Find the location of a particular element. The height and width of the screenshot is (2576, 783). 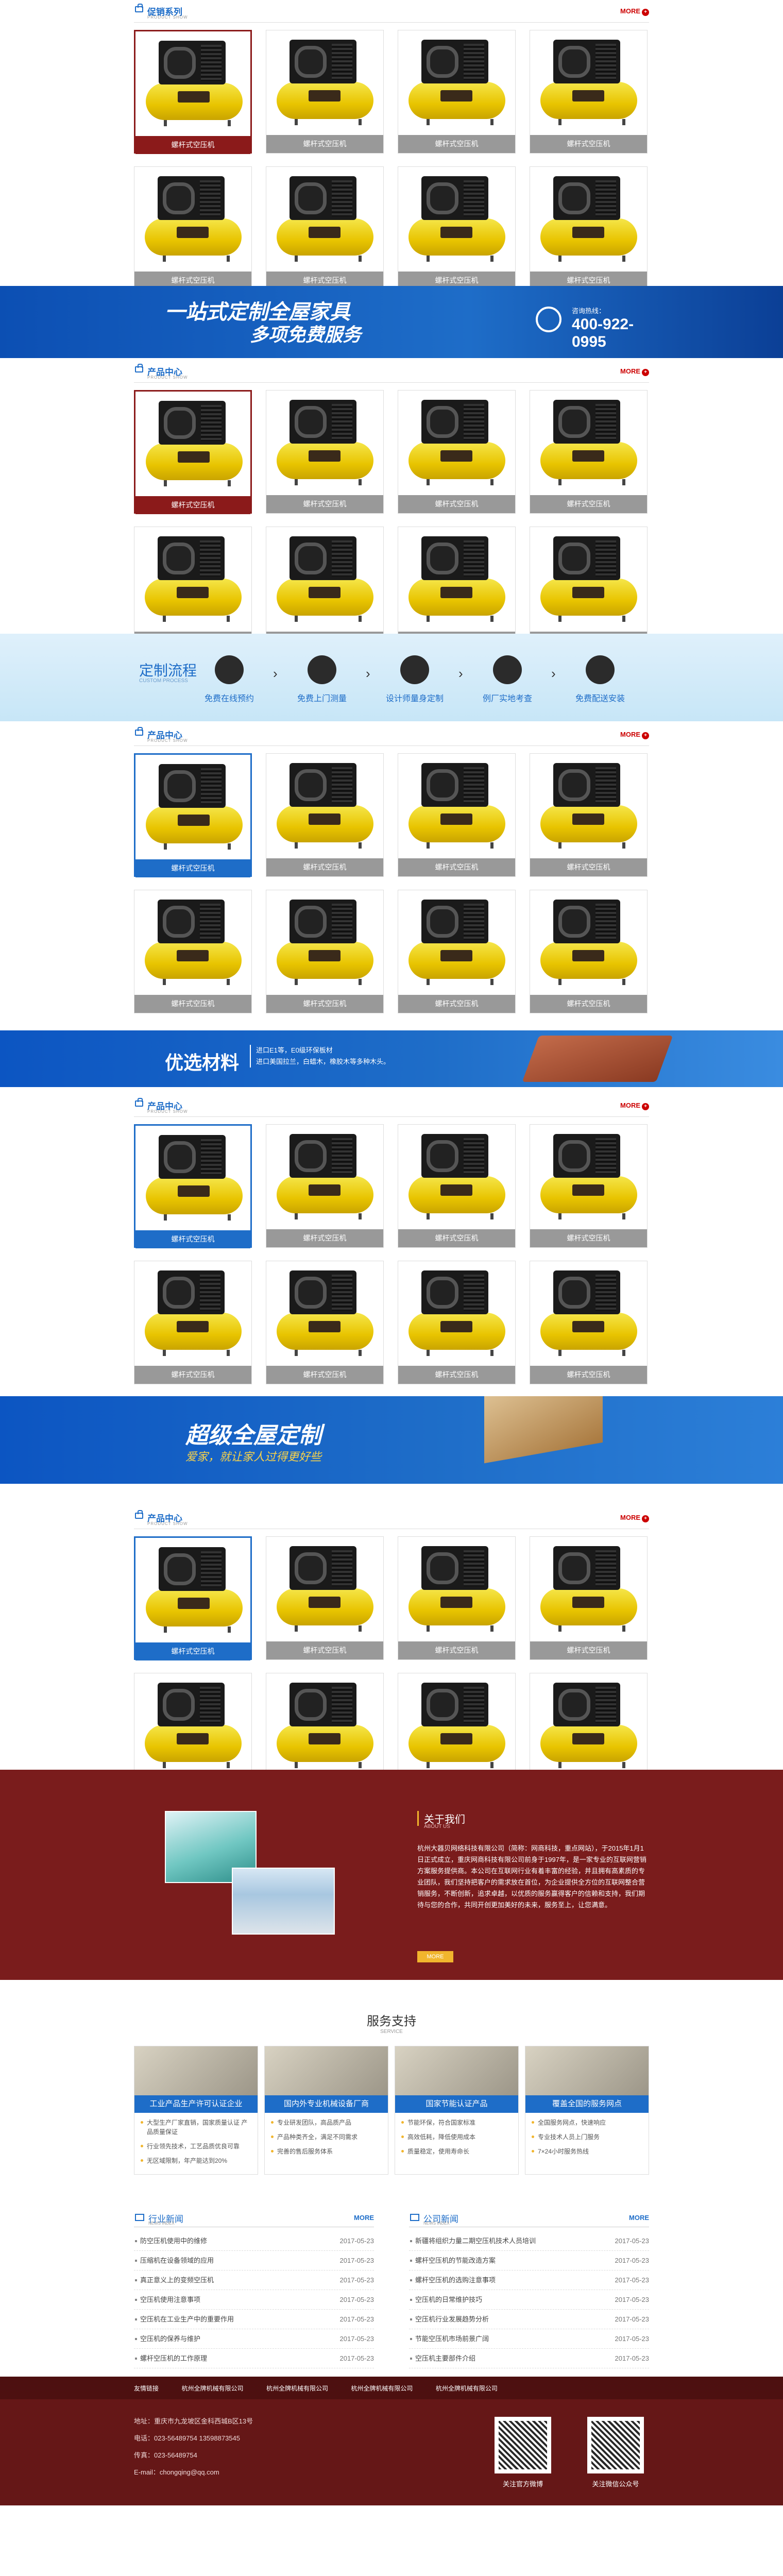

section-subtitle: PRODUCT SHOW is located at coordinates (167, 17).